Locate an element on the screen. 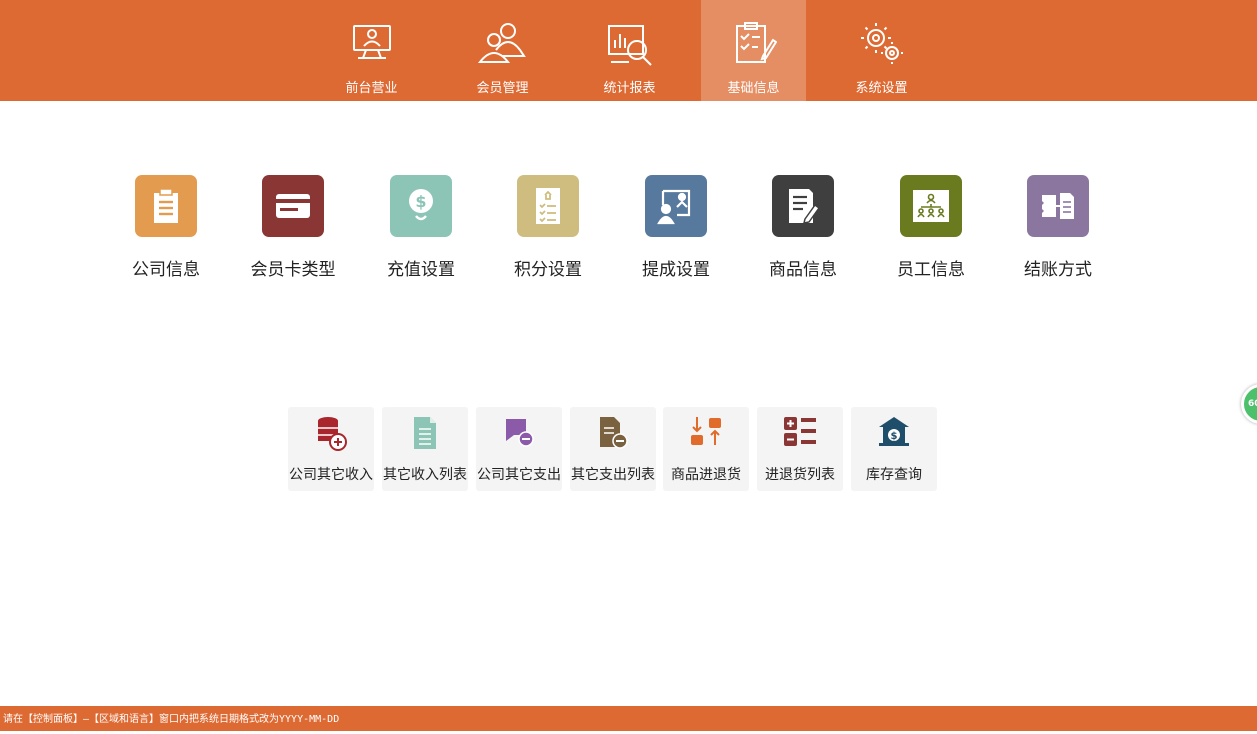 This screenshot has height=734, width=1257. status-message: 请在【控制面板】—【区域和语言】窗口内把系统日期格式改为YYYY-MM-DD is located at coordinates (171, 719).